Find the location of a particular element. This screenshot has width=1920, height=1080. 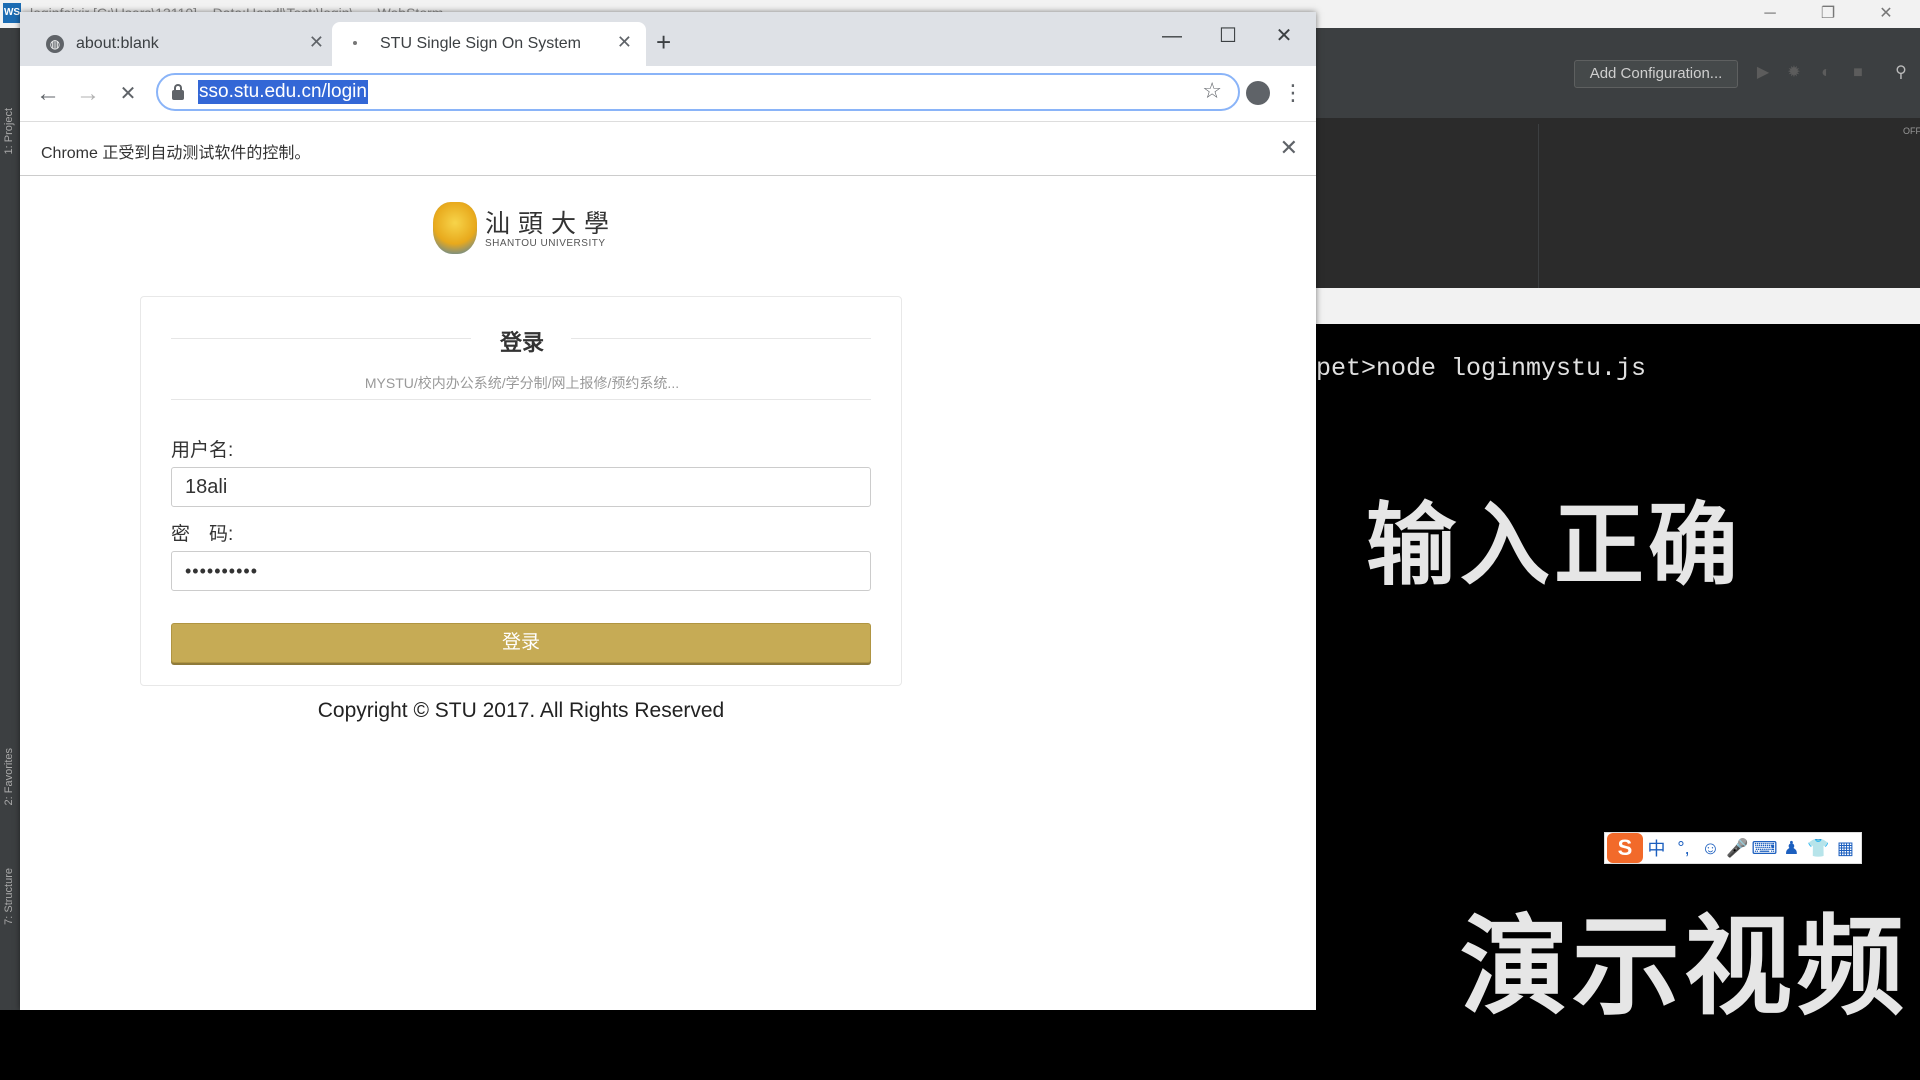

new-tab-button: + is located at coordinates (663, 42).